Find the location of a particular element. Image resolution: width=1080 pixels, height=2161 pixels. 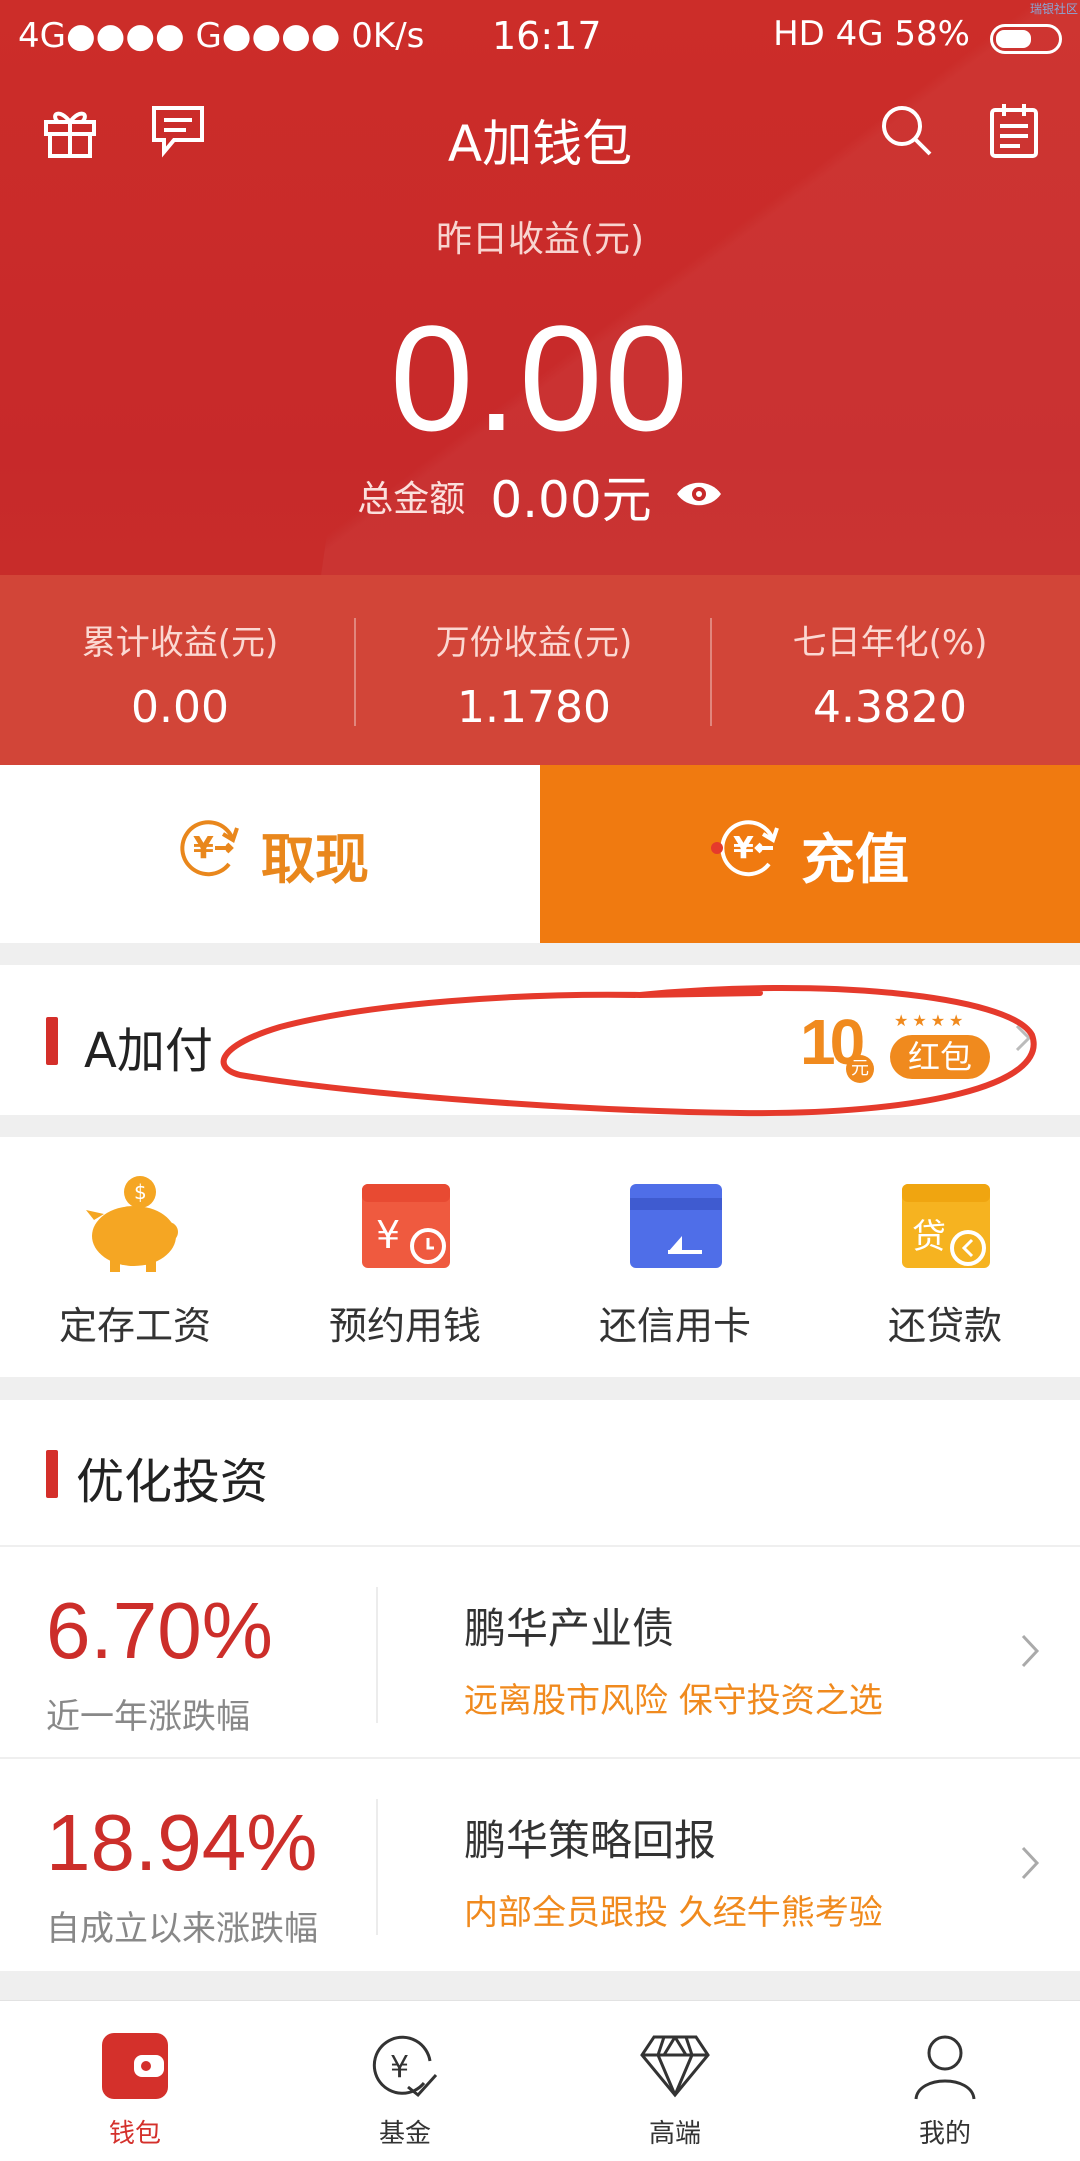

nav-mine: 我的 is located at coordinates (945, 2081).